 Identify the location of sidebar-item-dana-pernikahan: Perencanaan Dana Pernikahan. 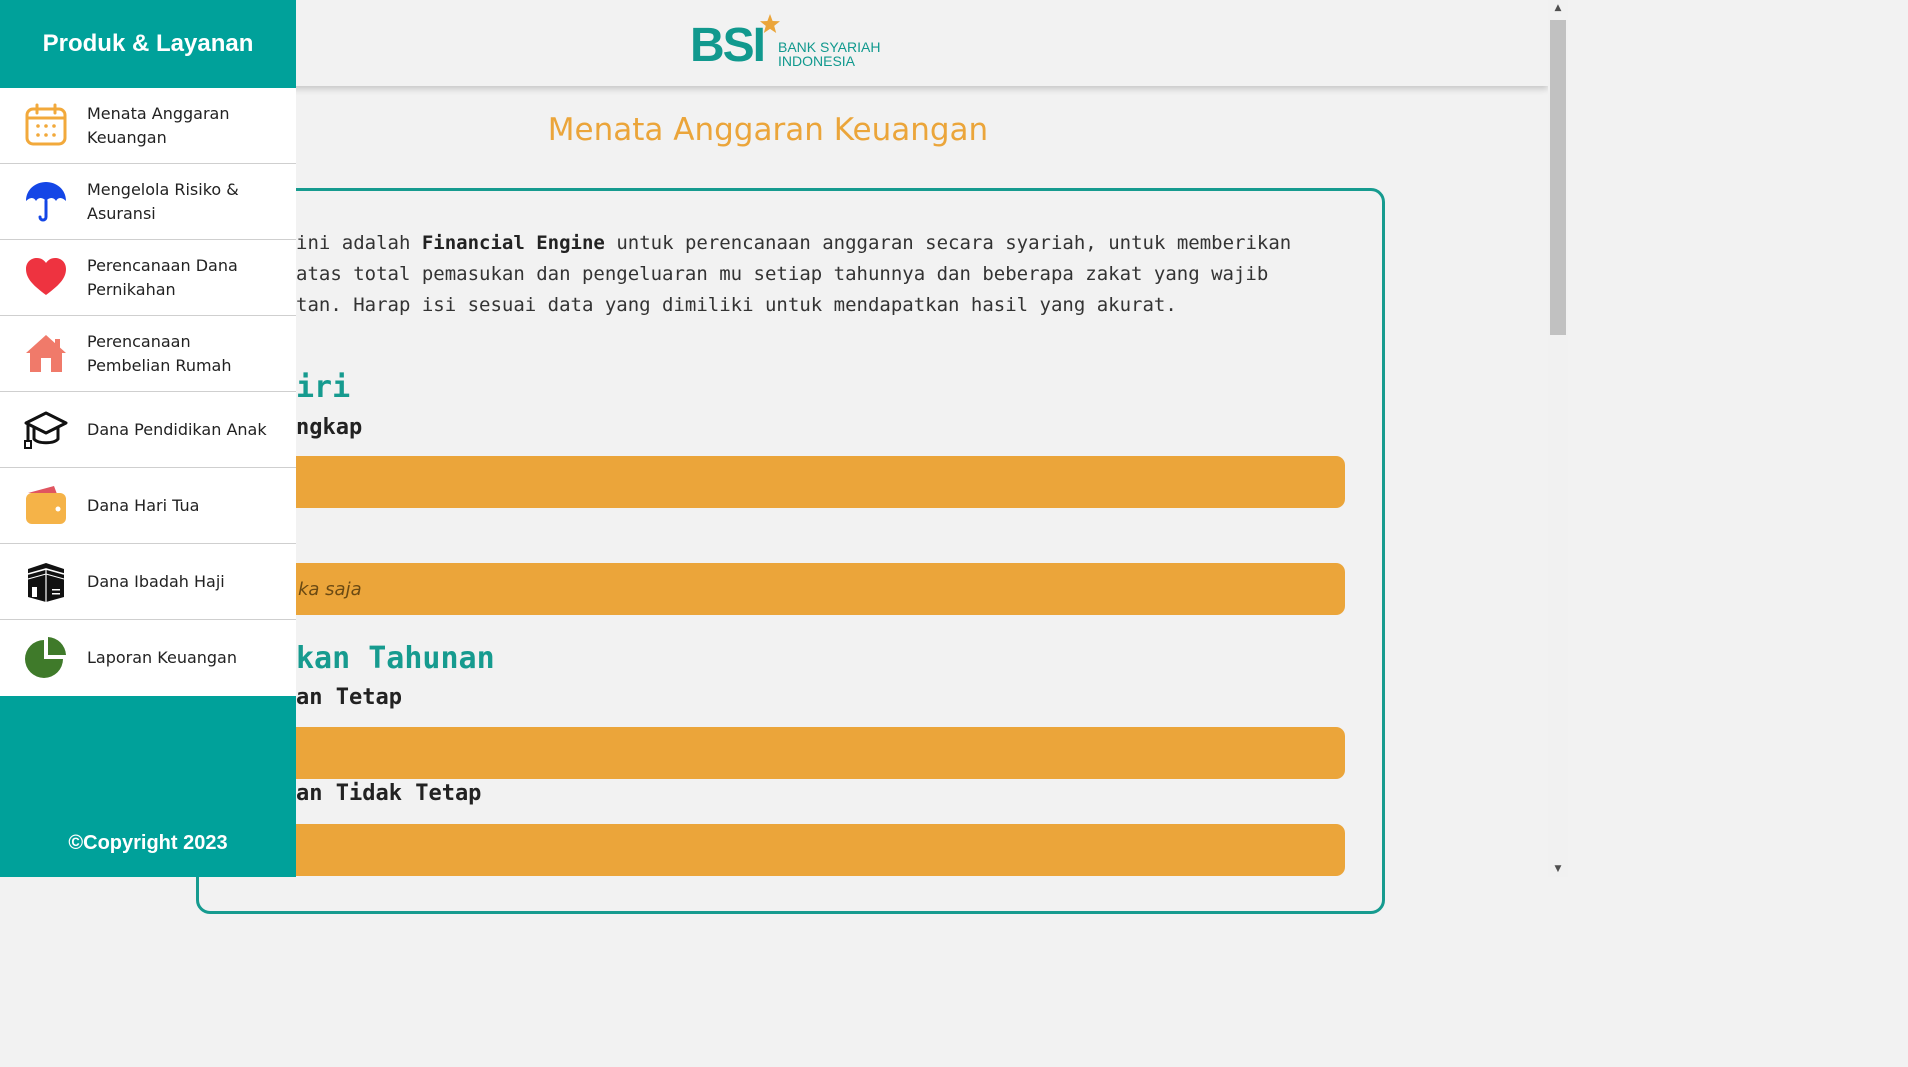
(148, 278).